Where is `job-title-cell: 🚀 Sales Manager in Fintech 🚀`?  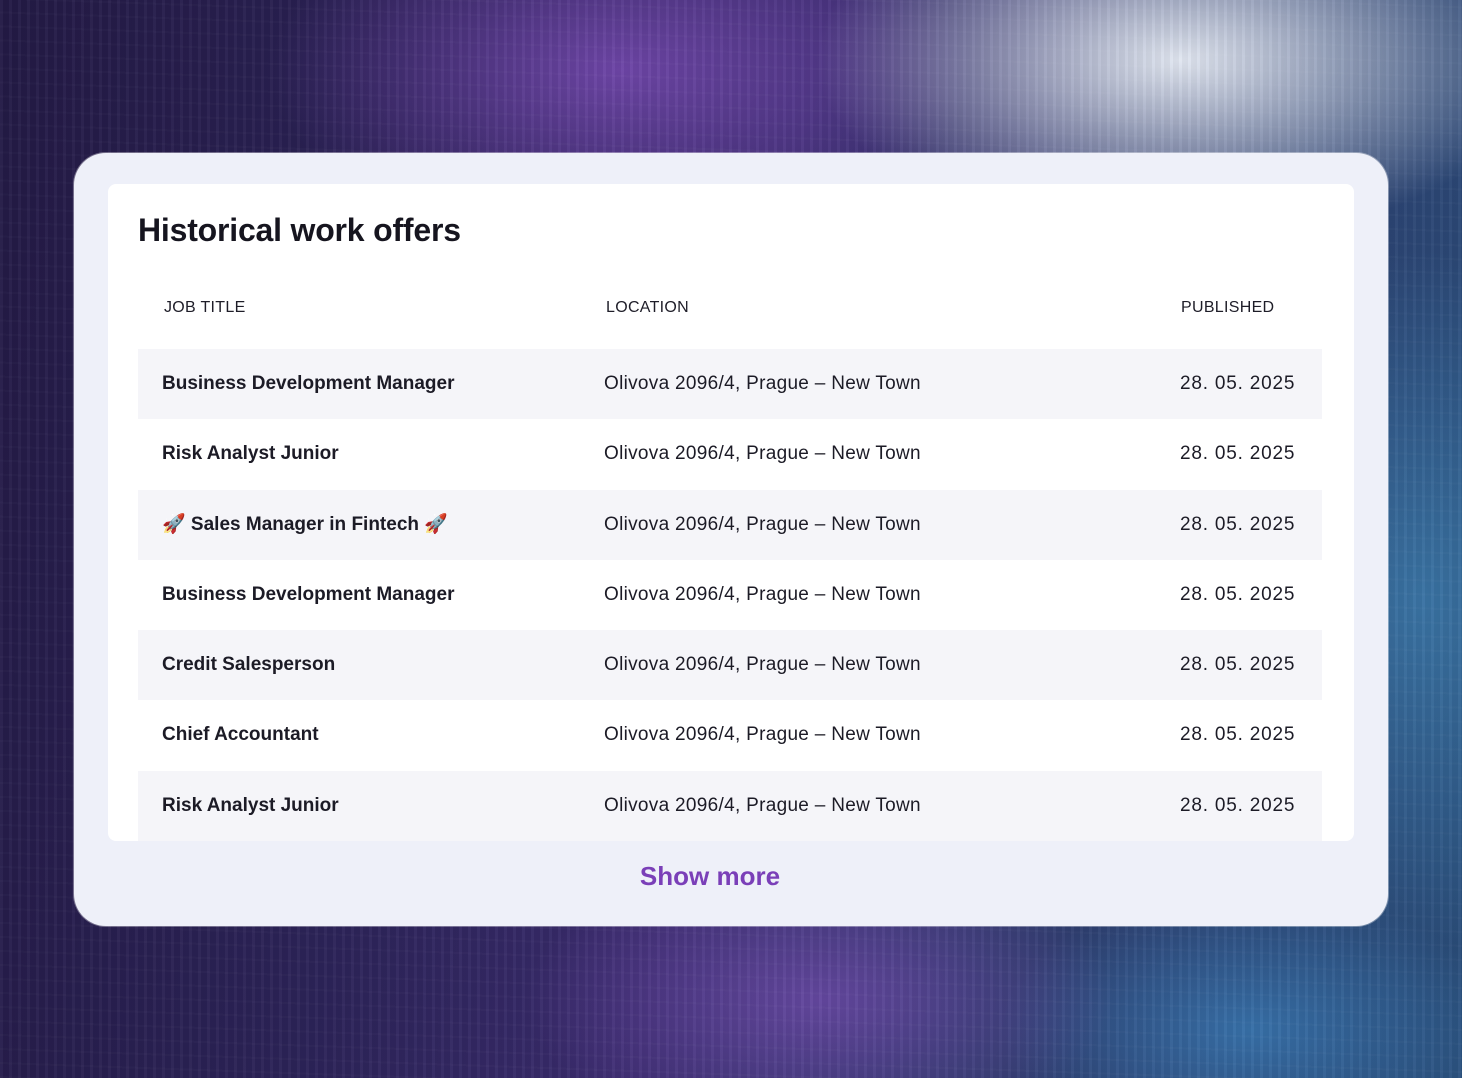
job-title-cell: 🚀 Sales Manager in Fintech 🚀 is located at coordinates (305, 525).